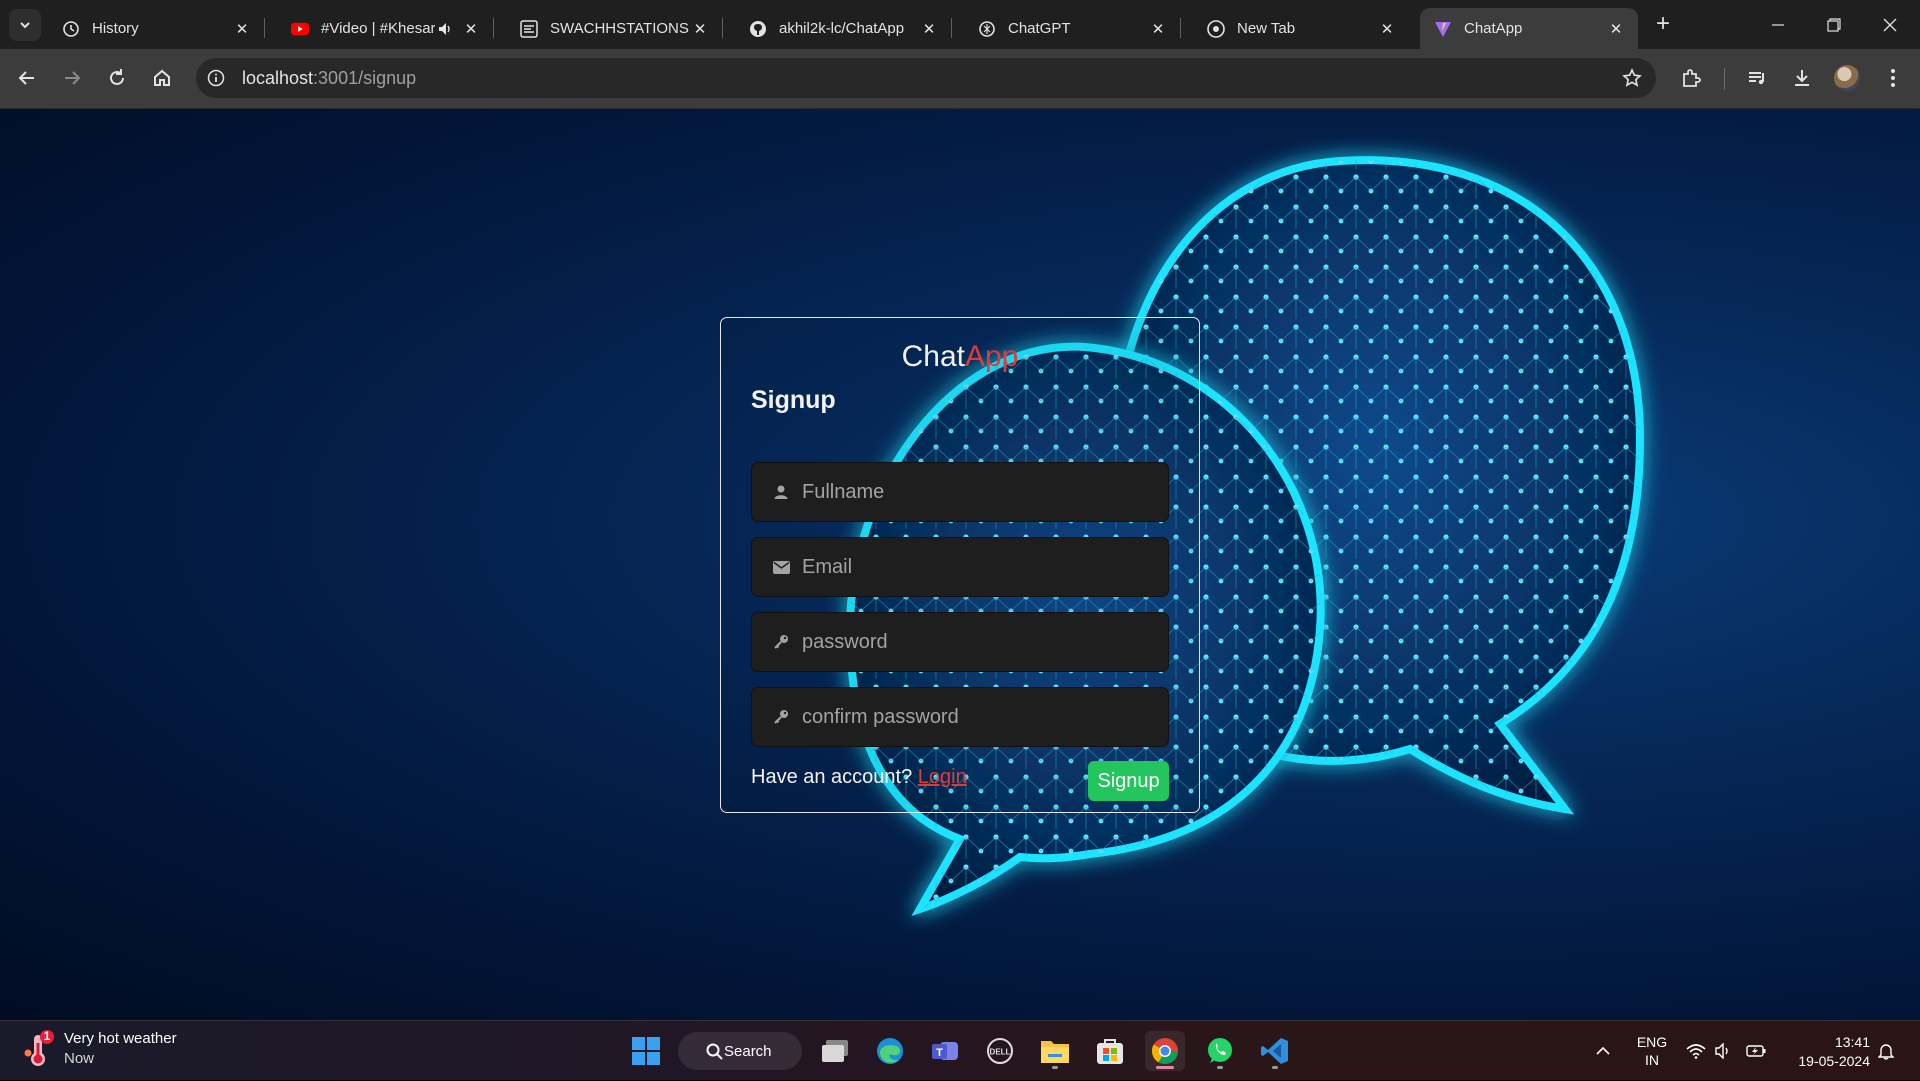 This screenshot has height=1081, width=1920. I want to click on media-control-button, so click(1757, 78).